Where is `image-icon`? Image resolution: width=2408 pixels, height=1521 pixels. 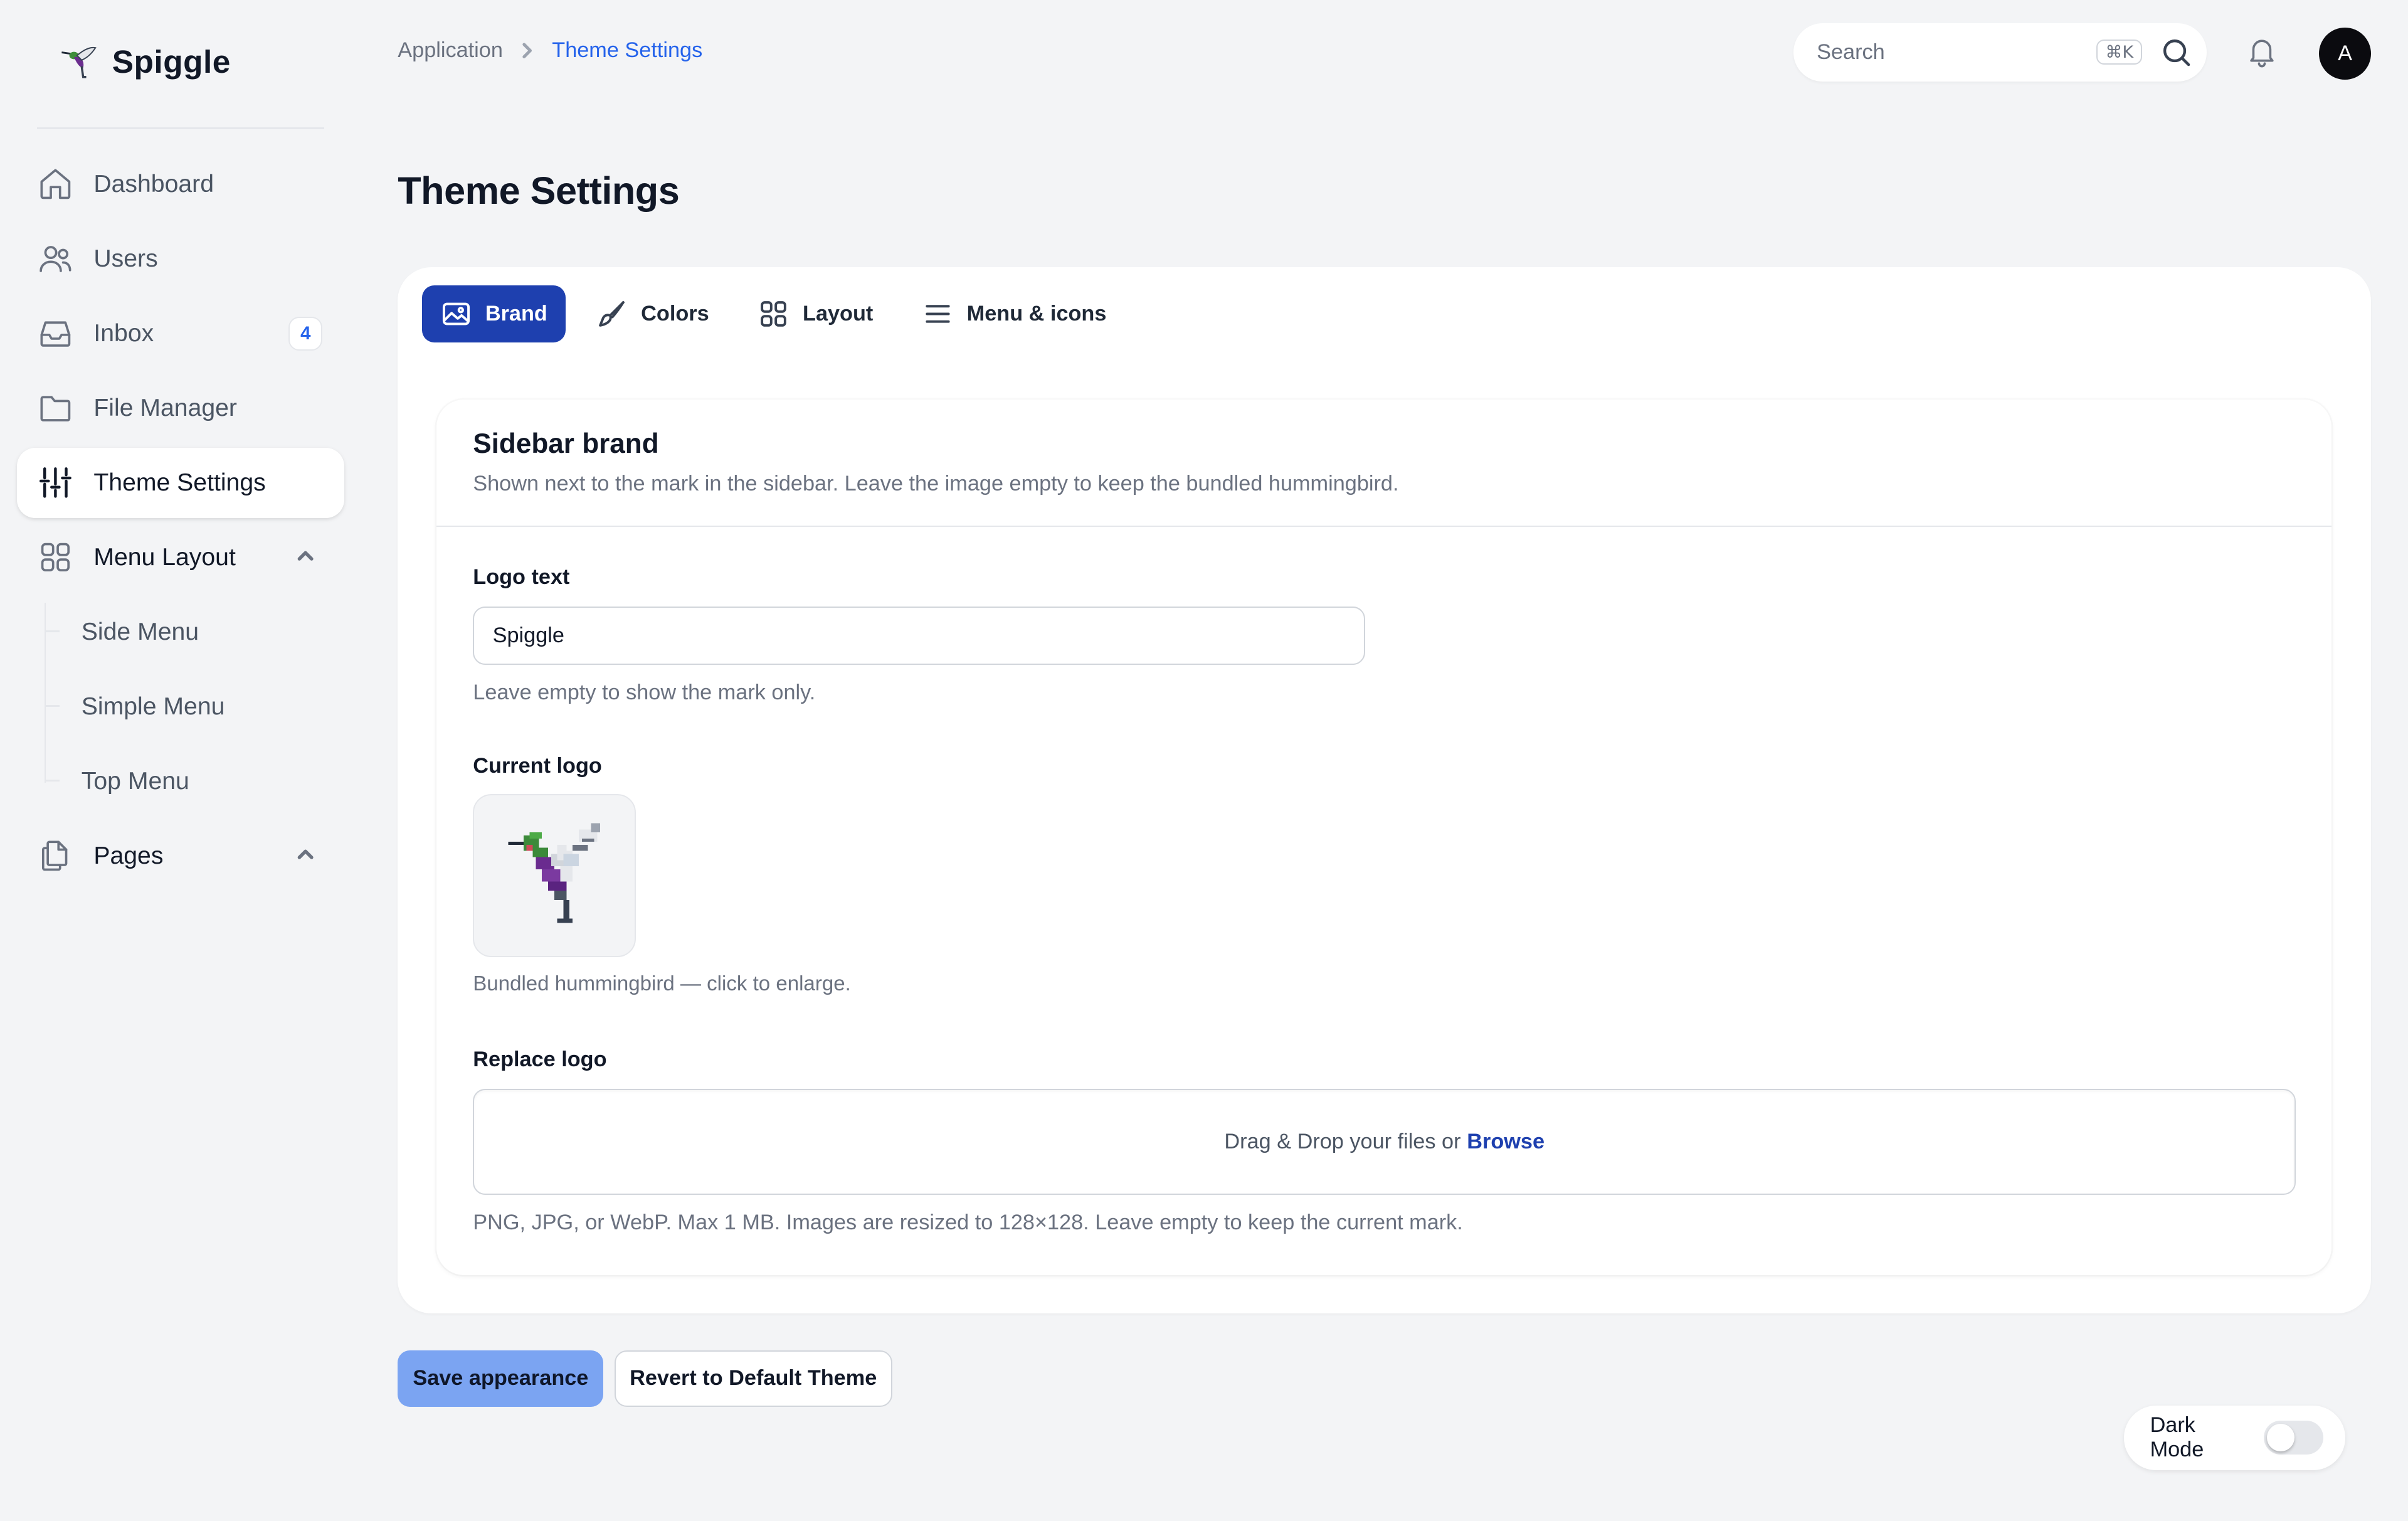 image-icon is located at coordinates (456, 314).